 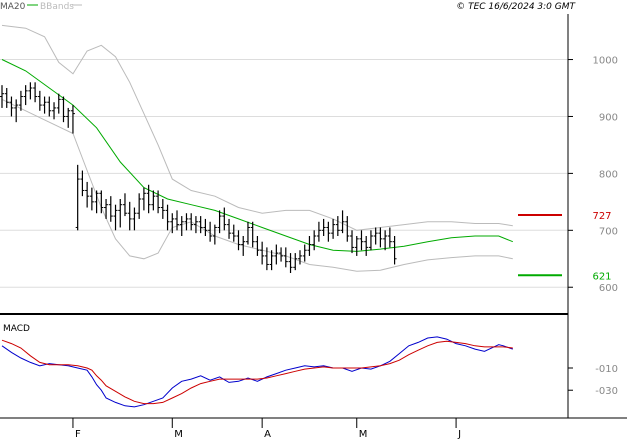 I want to click on price-tick-label: 800, so click(x=608, y=174).